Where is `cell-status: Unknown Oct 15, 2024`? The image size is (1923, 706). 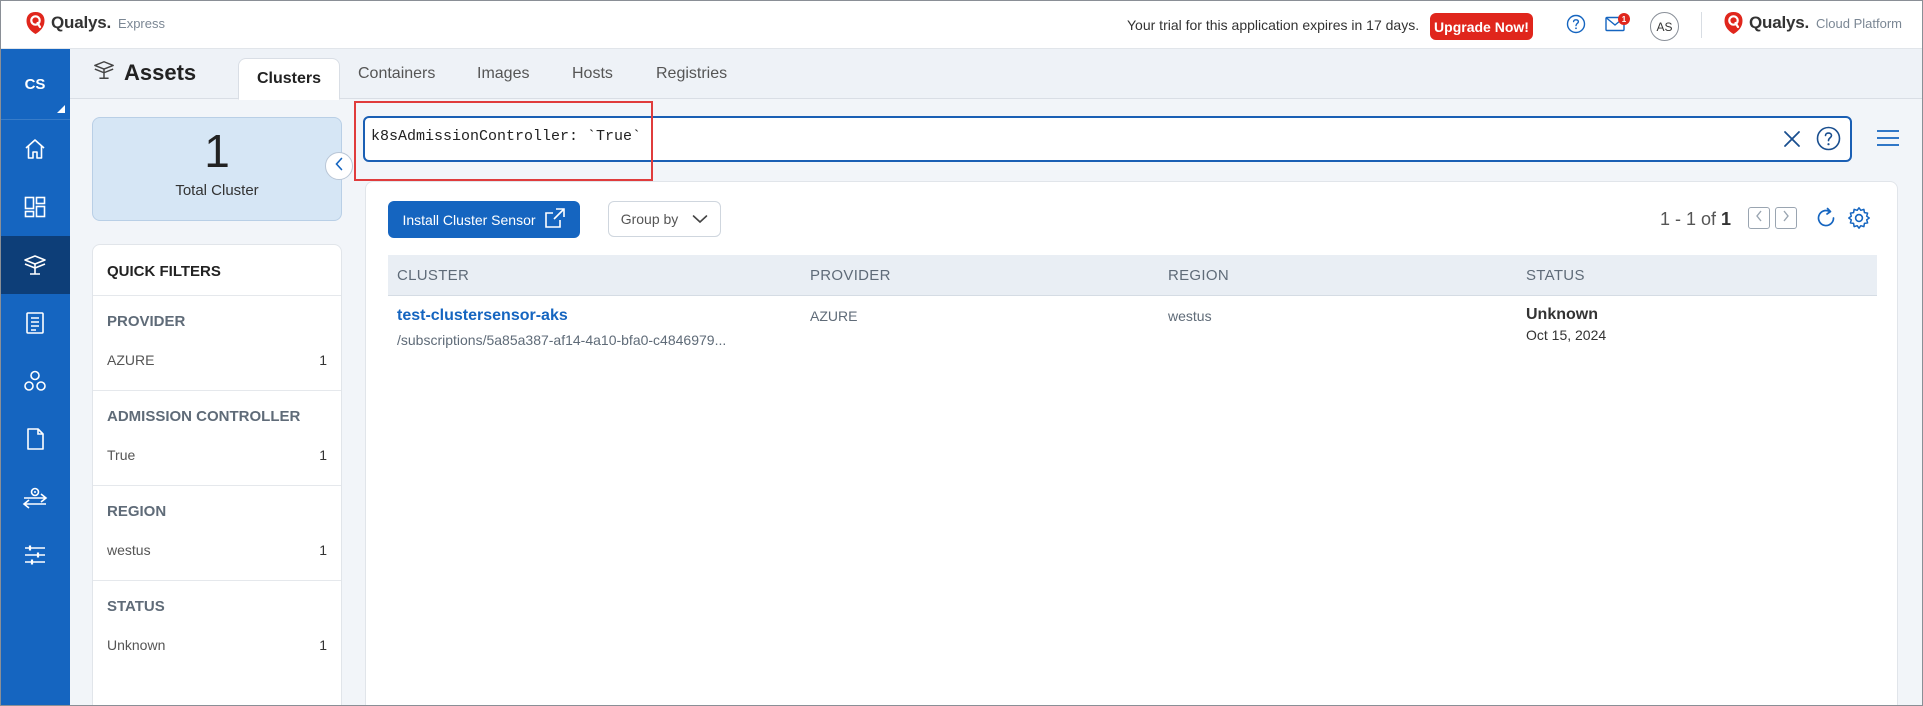 cell-status: Unknown Oct 15, 2024 is located at coordinates (1566, 324).